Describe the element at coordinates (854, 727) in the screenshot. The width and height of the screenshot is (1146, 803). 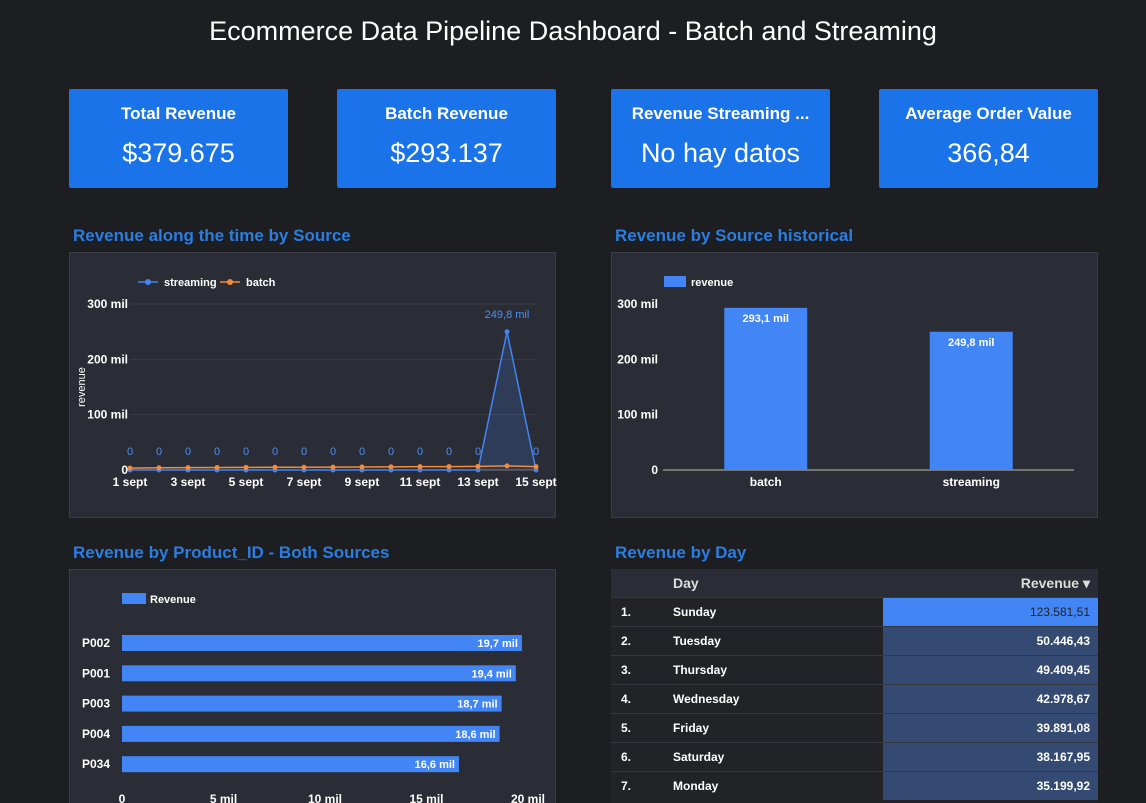
I see `table-row: 5. Friday 39.891,08` at that location.